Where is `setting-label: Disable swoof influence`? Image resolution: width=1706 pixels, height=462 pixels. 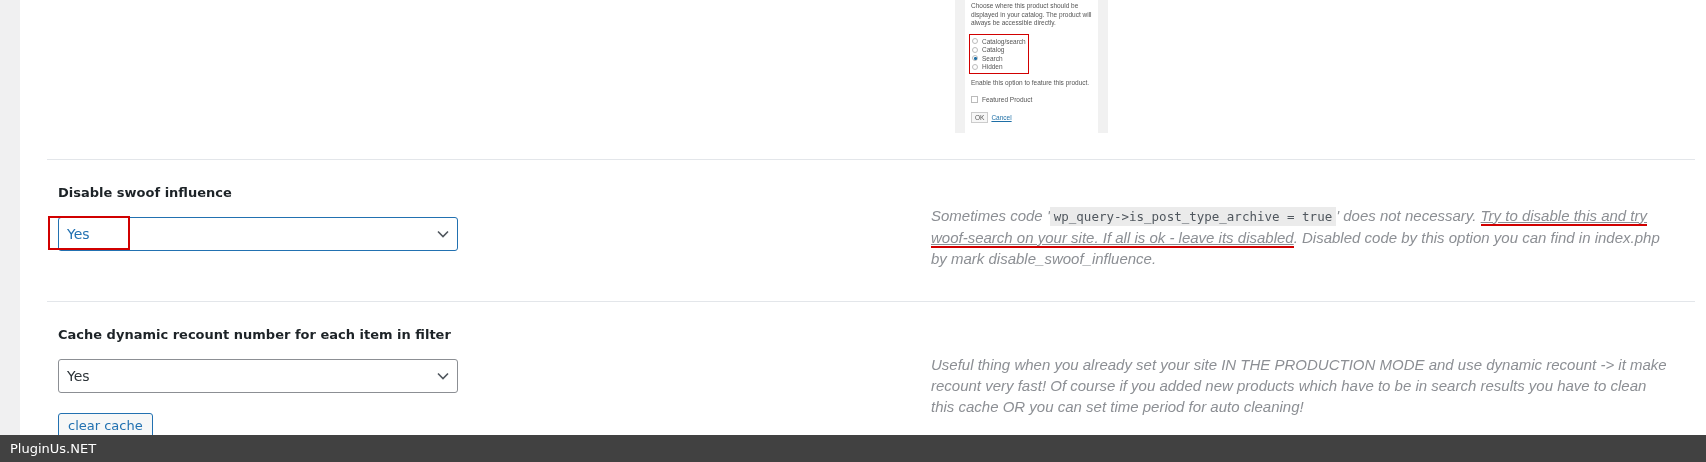
setting-label: Disable swoof influence is located at coordinates (145, 193).